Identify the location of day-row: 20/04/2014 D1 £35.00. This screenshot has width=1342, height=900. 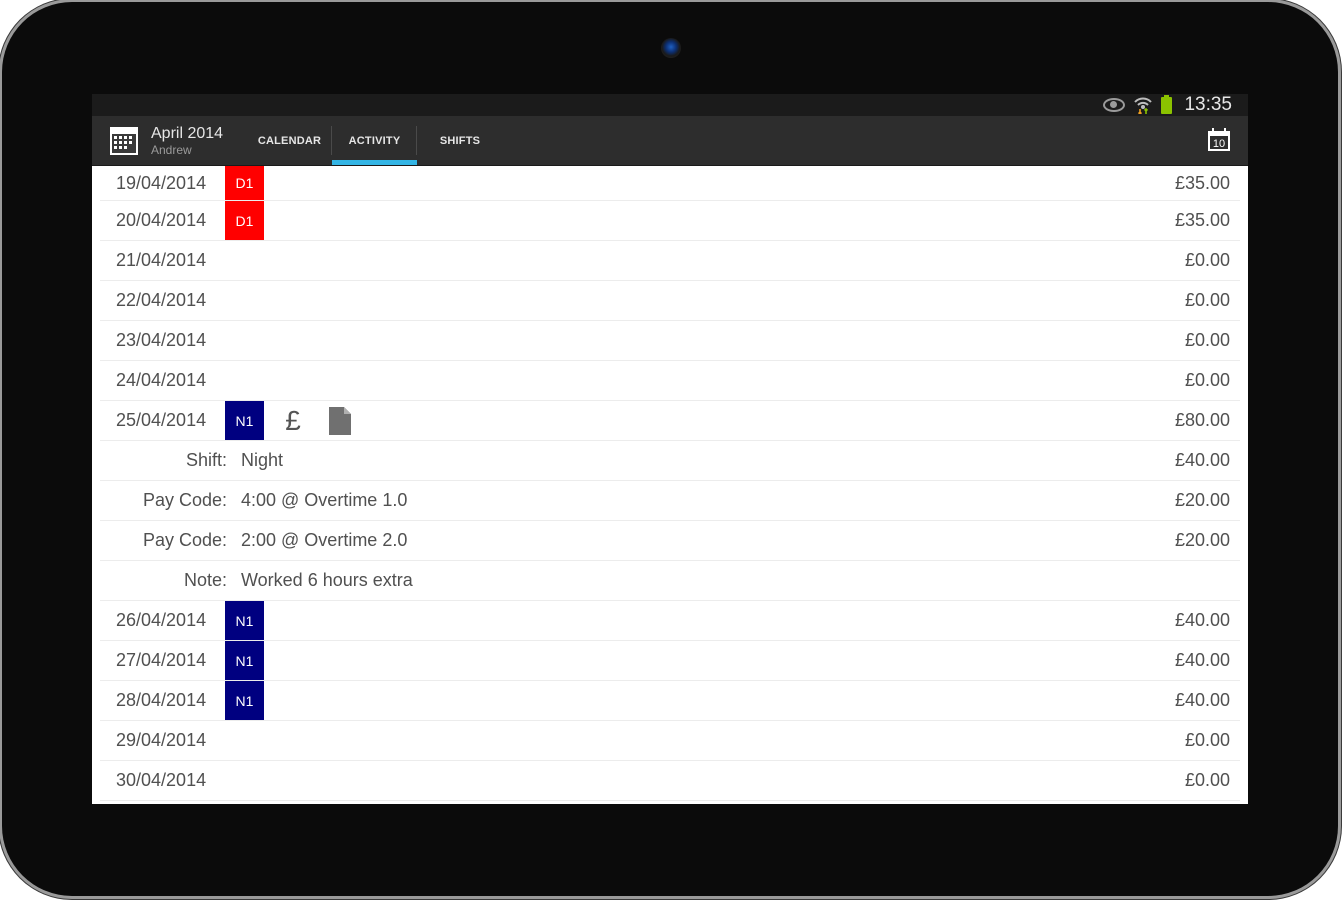
(670, 221).